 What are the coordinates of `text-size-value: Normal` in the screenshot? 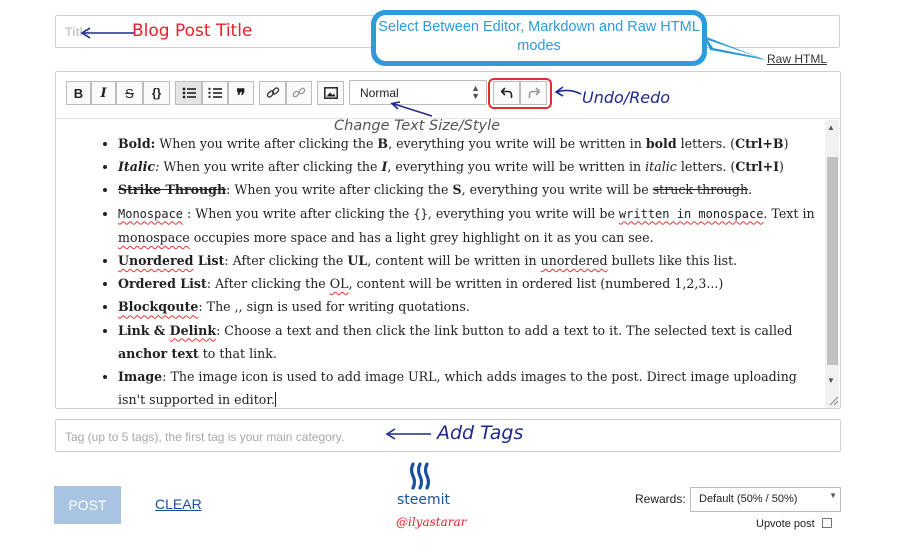 It's located at (379, 93).